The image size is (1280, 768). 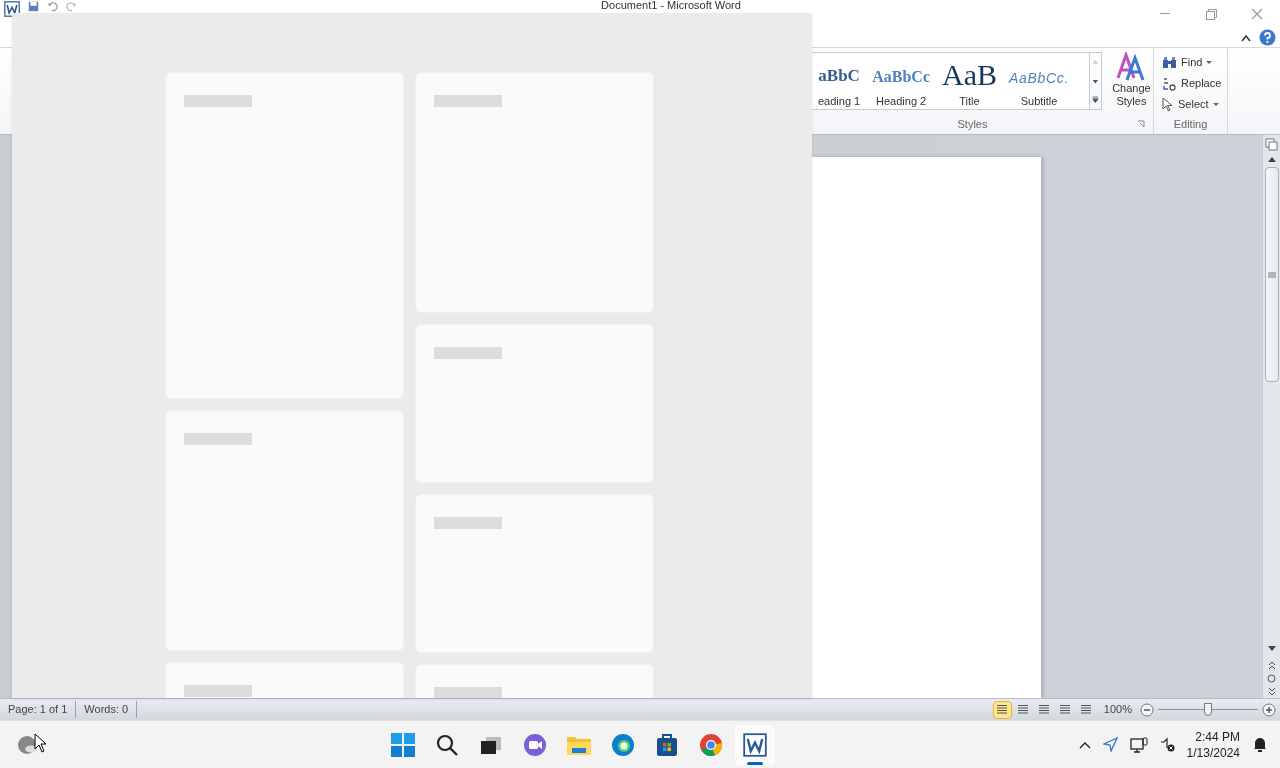 What do you see at coordinates (1165, 14) in the screenshot?
I see `minimize-icon` at bounding box center [1165, 14].